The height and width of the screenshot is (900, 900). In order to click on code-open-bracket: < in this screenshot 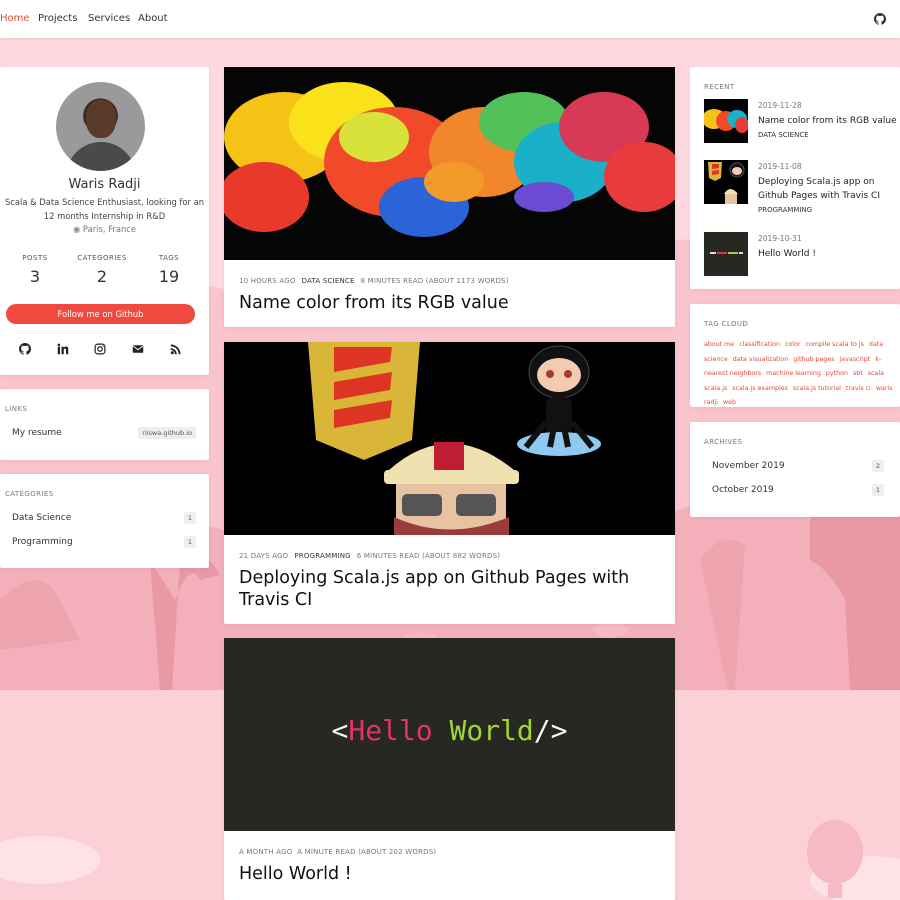, I will do `click(340, 730)`.